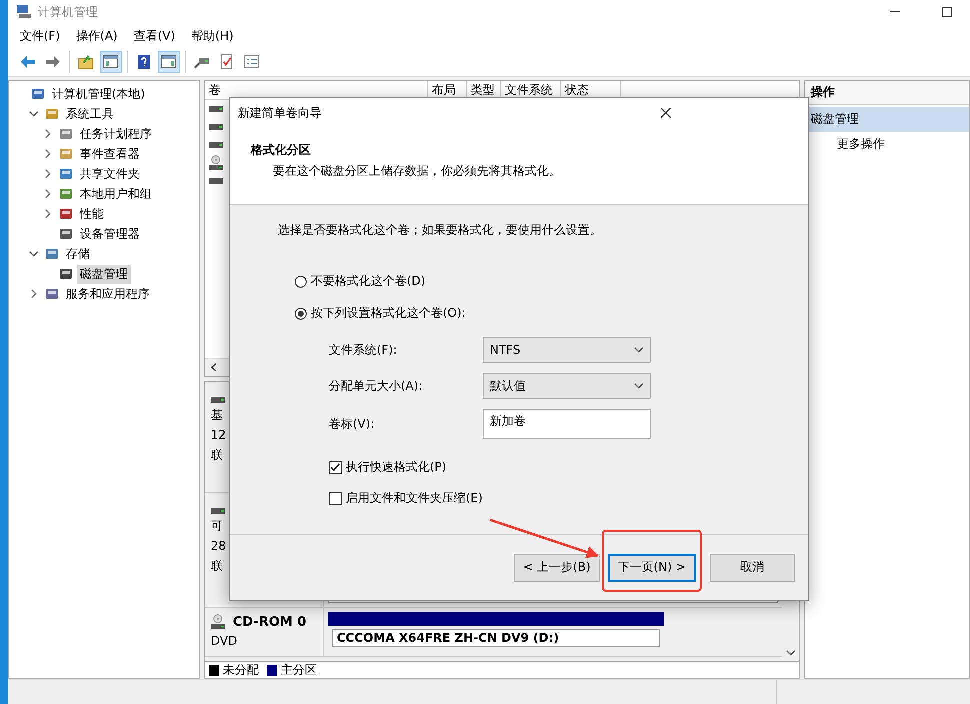 This screenshot has width=970, height=704. What do you see at coordinates (68, 12) in the screenshot?
I see `window-title: 计算机管理` at bounding box center [68, 12].